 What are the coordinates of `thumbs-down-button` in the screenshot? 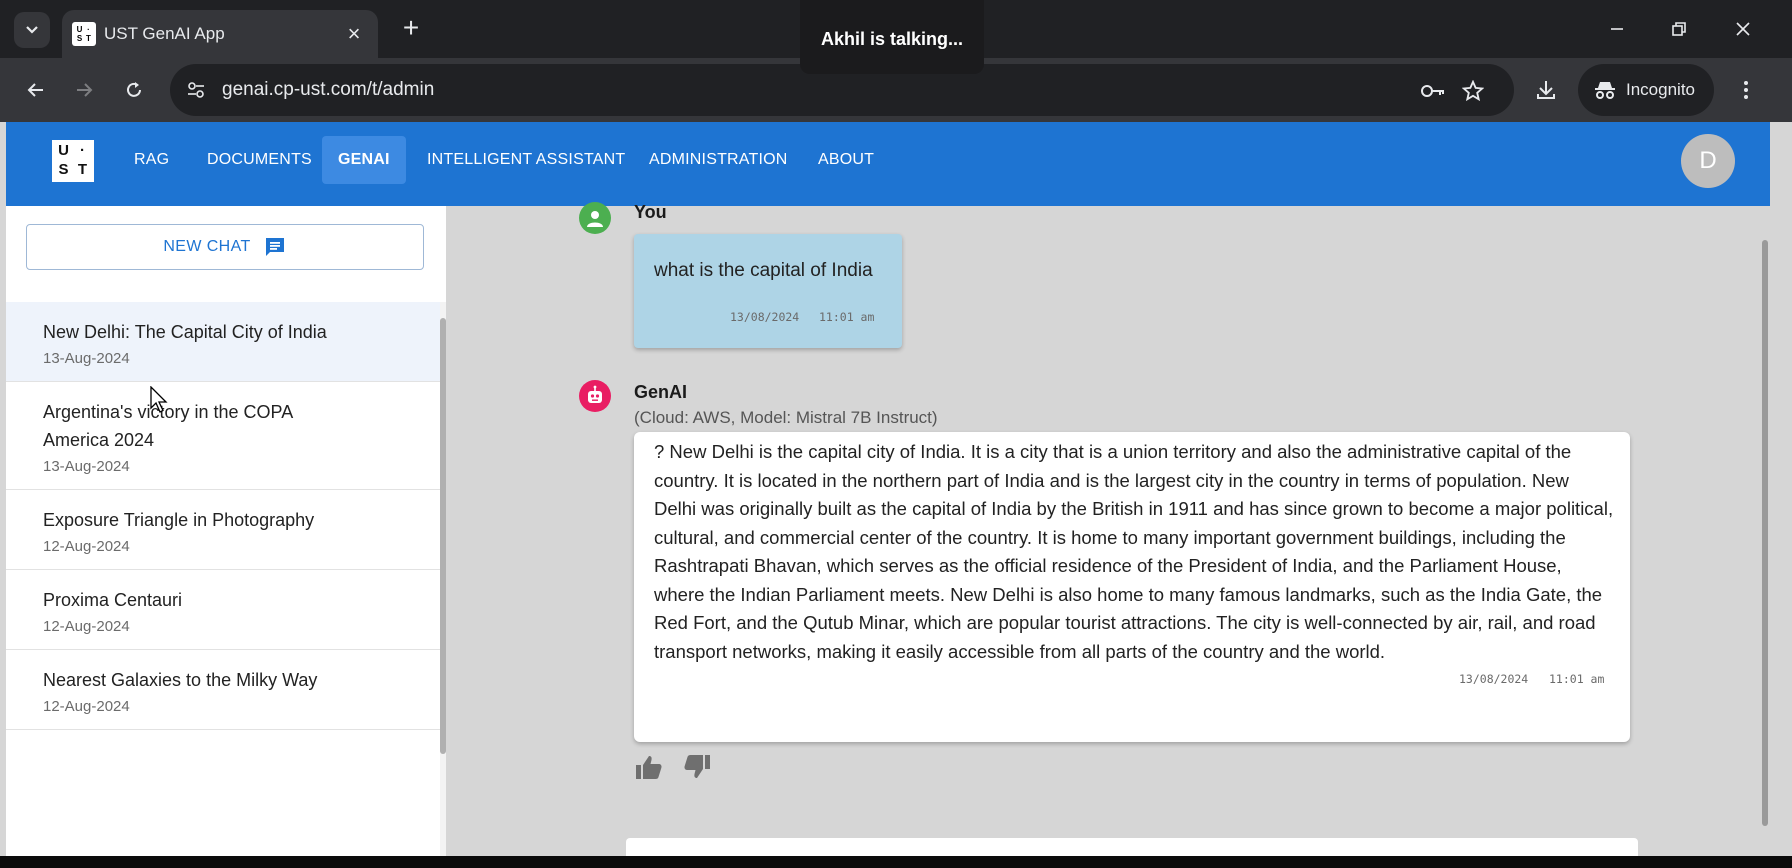 It's located at (697, 767).